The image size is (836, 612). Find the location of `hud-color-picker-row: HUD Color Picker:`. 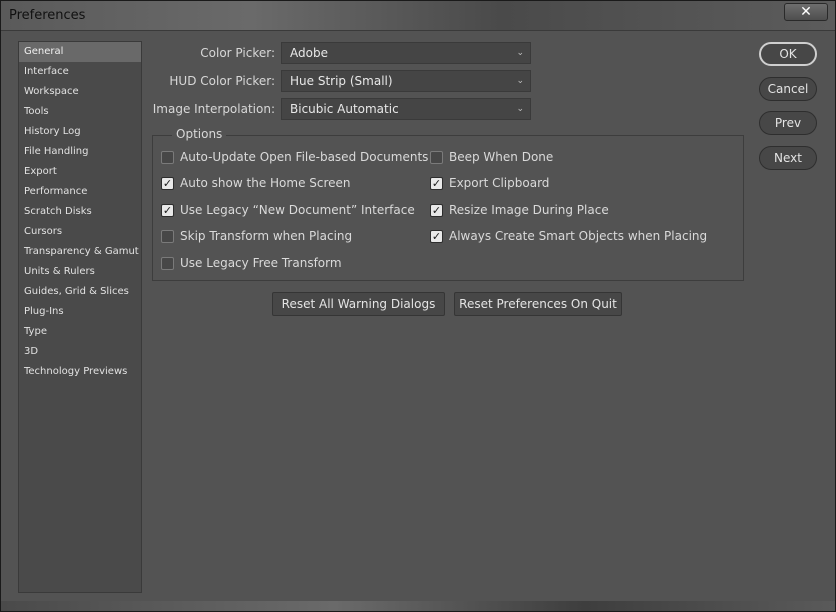

hud-color-picker-row: HUD Color Picker: is located at coordinates (211, 81).